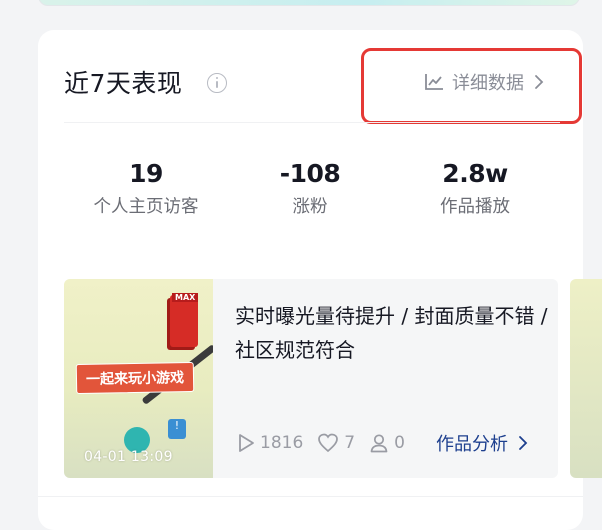 The height and width of the screenshot is (530, 602). Describe the element at coordinates (472, 444) in the screenshot. I see `work-analysis-label: 作品分析` at that location.